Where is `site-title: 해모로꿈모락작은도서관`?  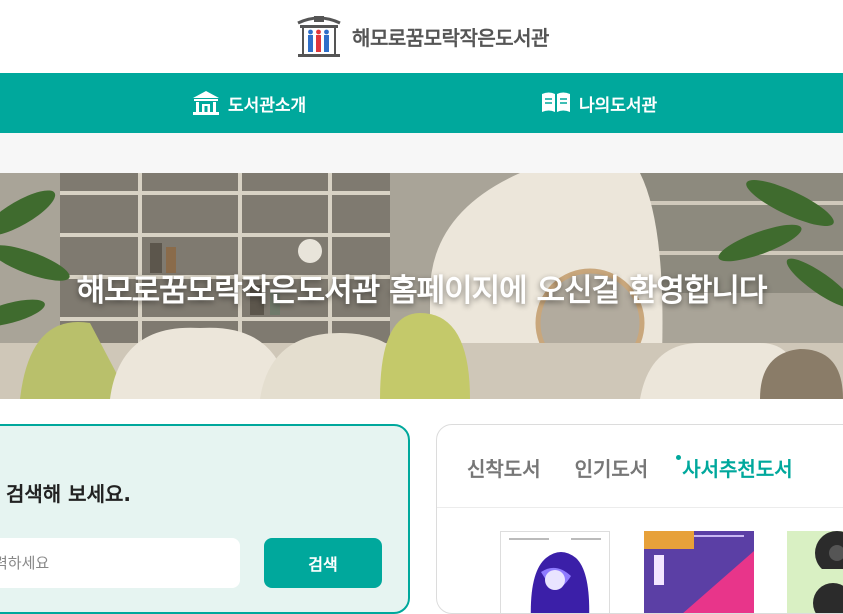
site-title: 해모로꿈모락작은도서관 is located at coordinates (450, 38).